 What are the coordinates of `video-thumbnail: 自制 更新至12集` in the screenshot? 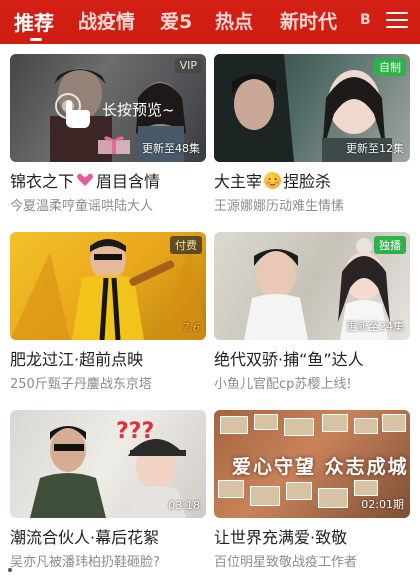 It's located at (312, 108).